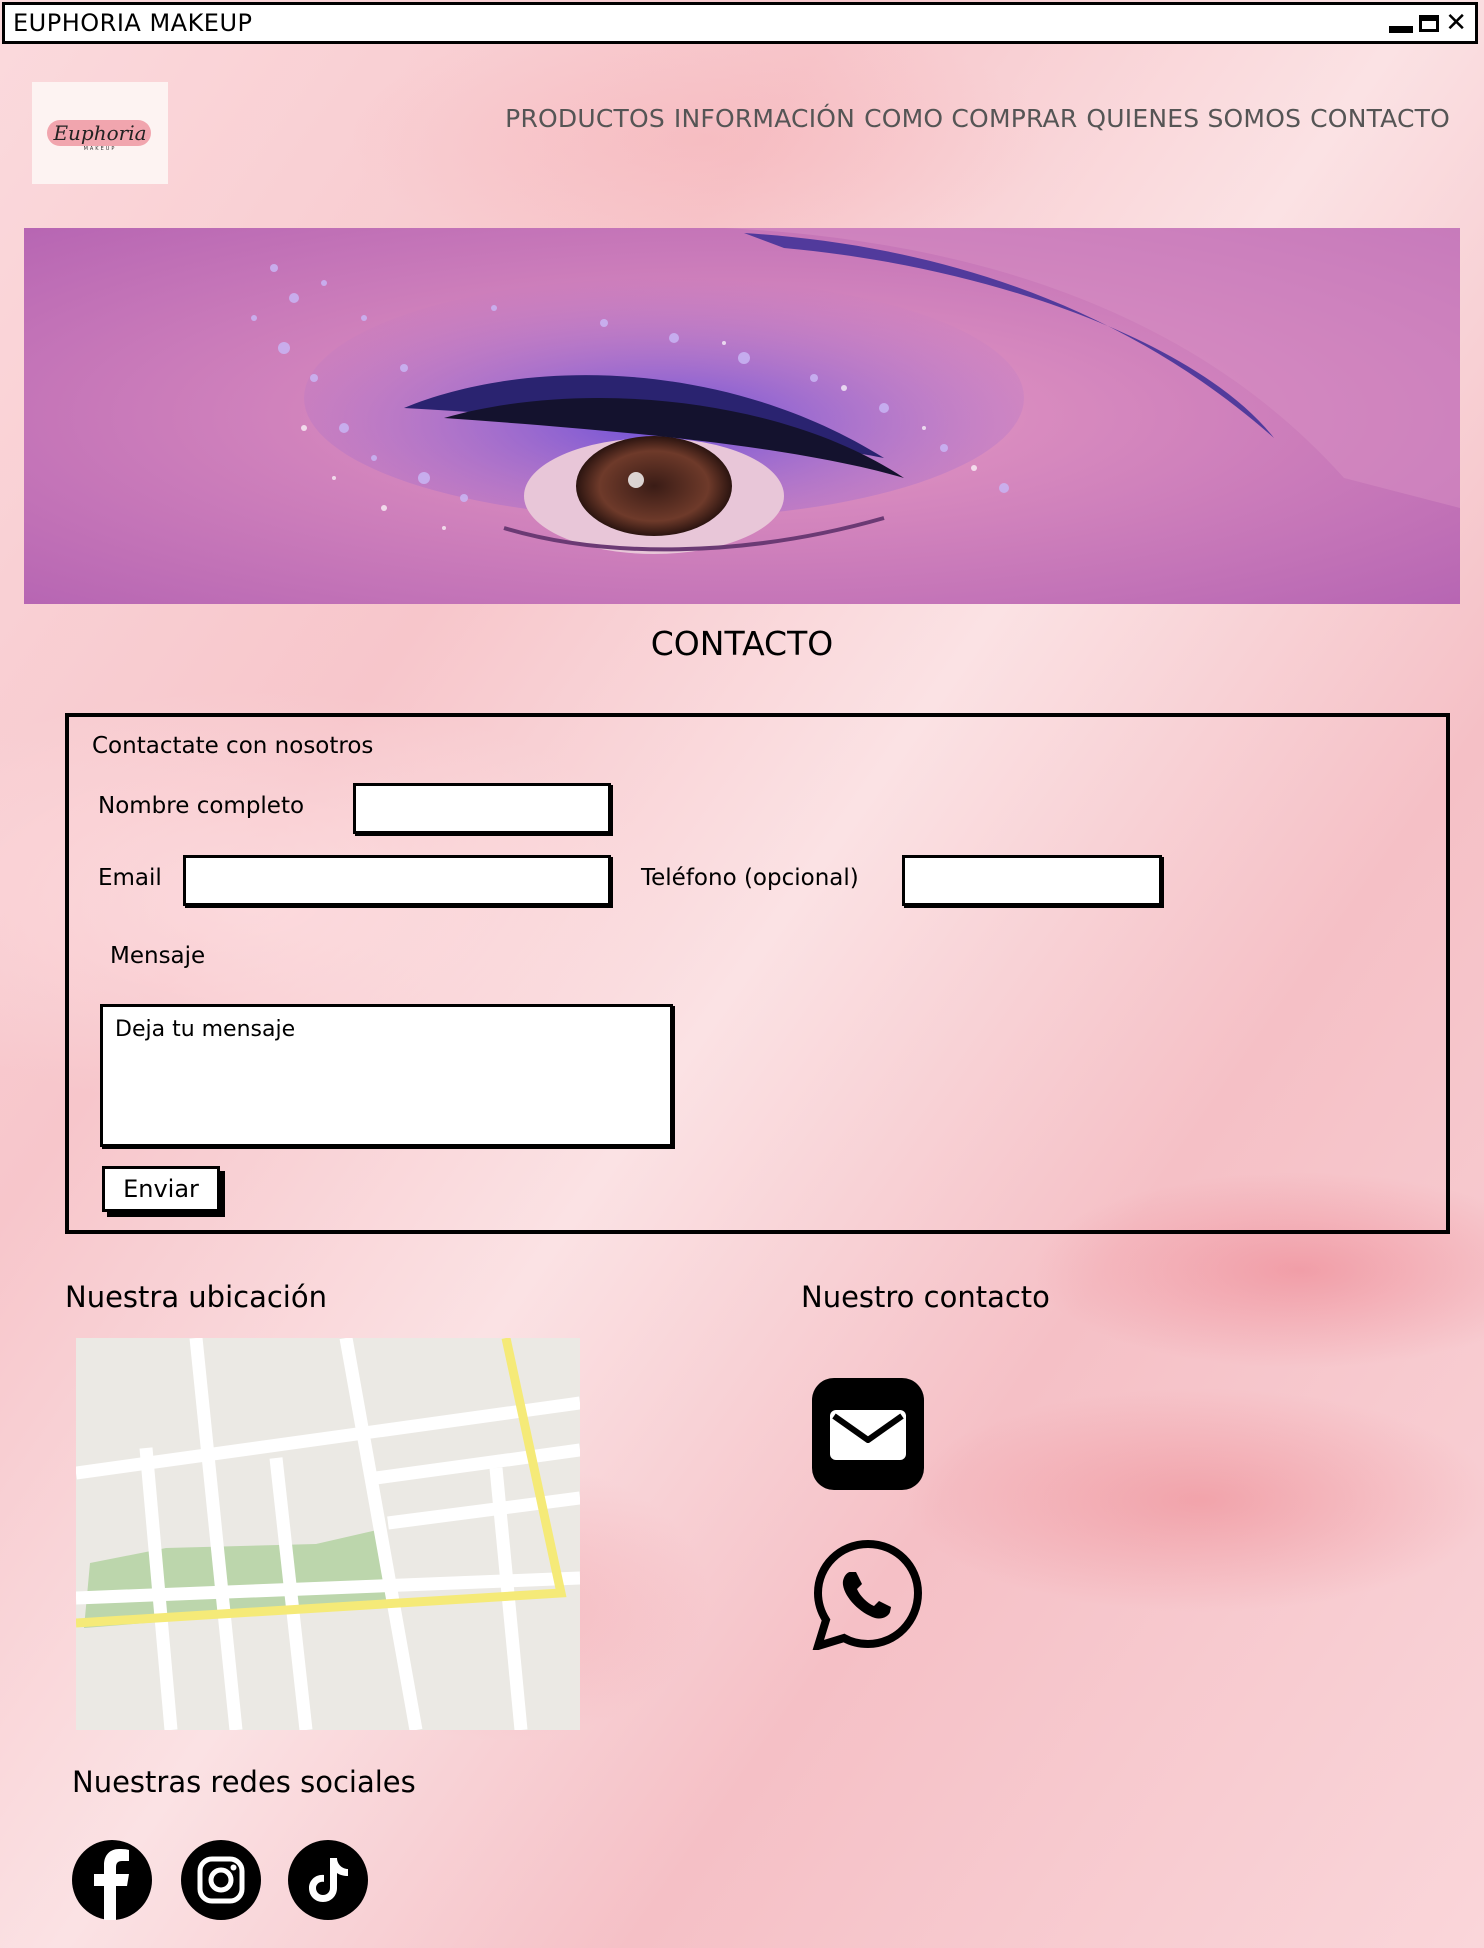  Describe the element at coordinates (196, 1297) in the screenshot. I see `location-title: Nuestra ubicación` at that location.